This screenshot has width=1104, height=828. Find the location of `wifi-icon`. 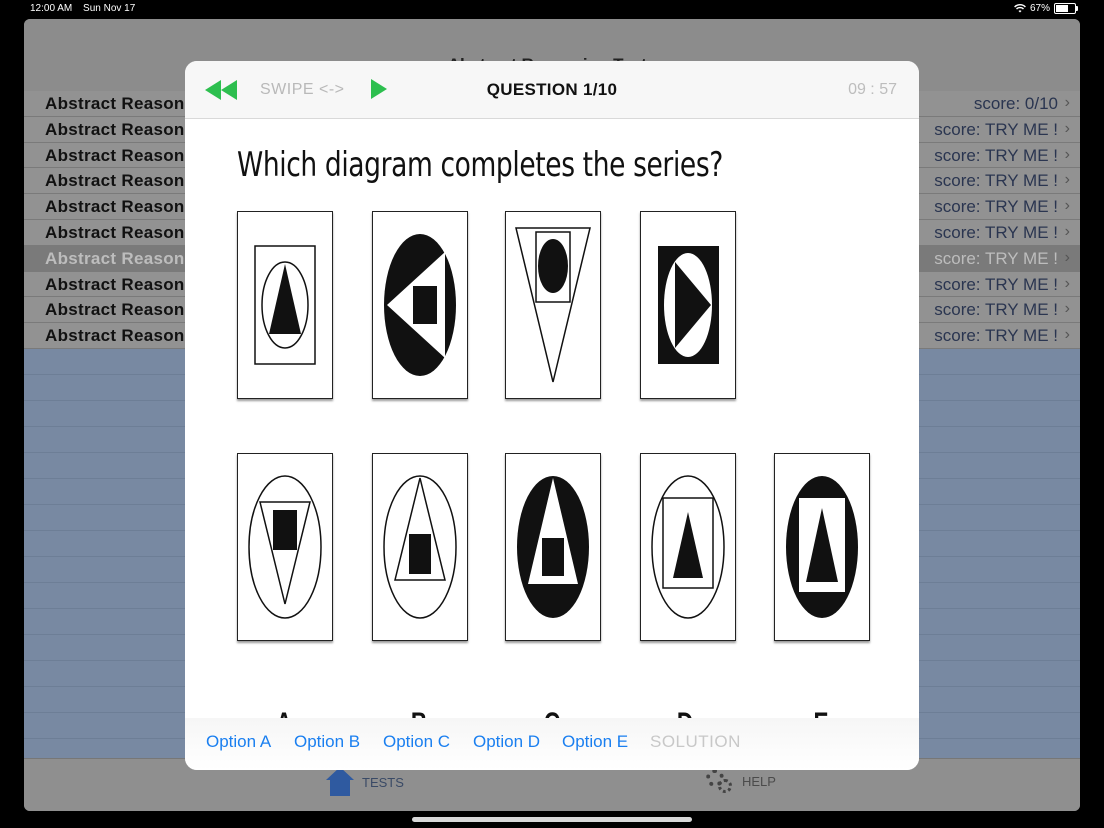

wifi-icon is located at coordinates (1020, 8).